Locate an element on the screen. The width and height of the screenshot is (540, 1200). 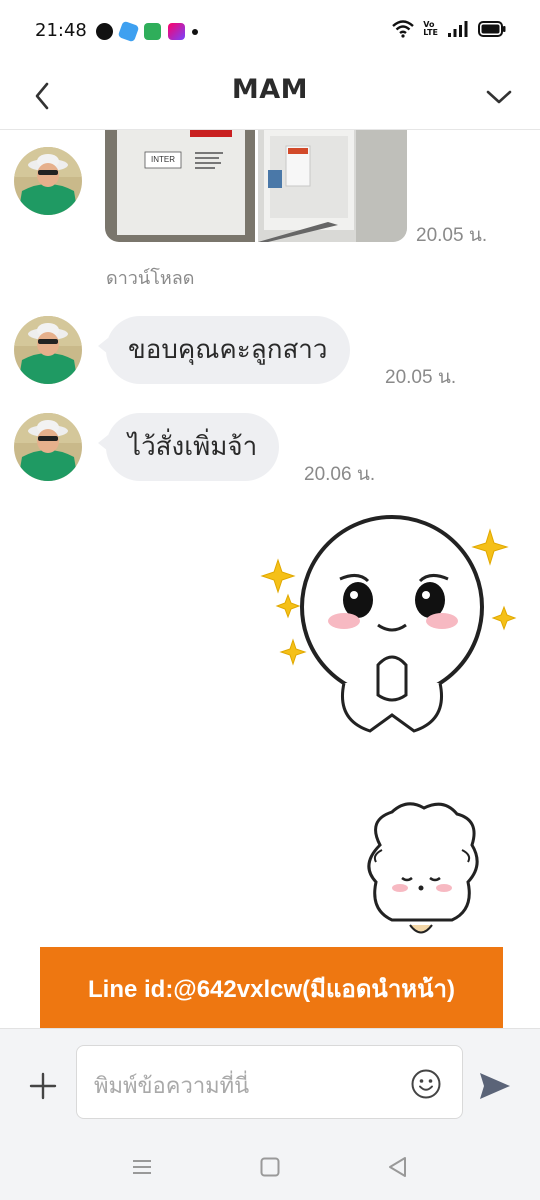
emoji-button is located at coordinates (426, 1084).